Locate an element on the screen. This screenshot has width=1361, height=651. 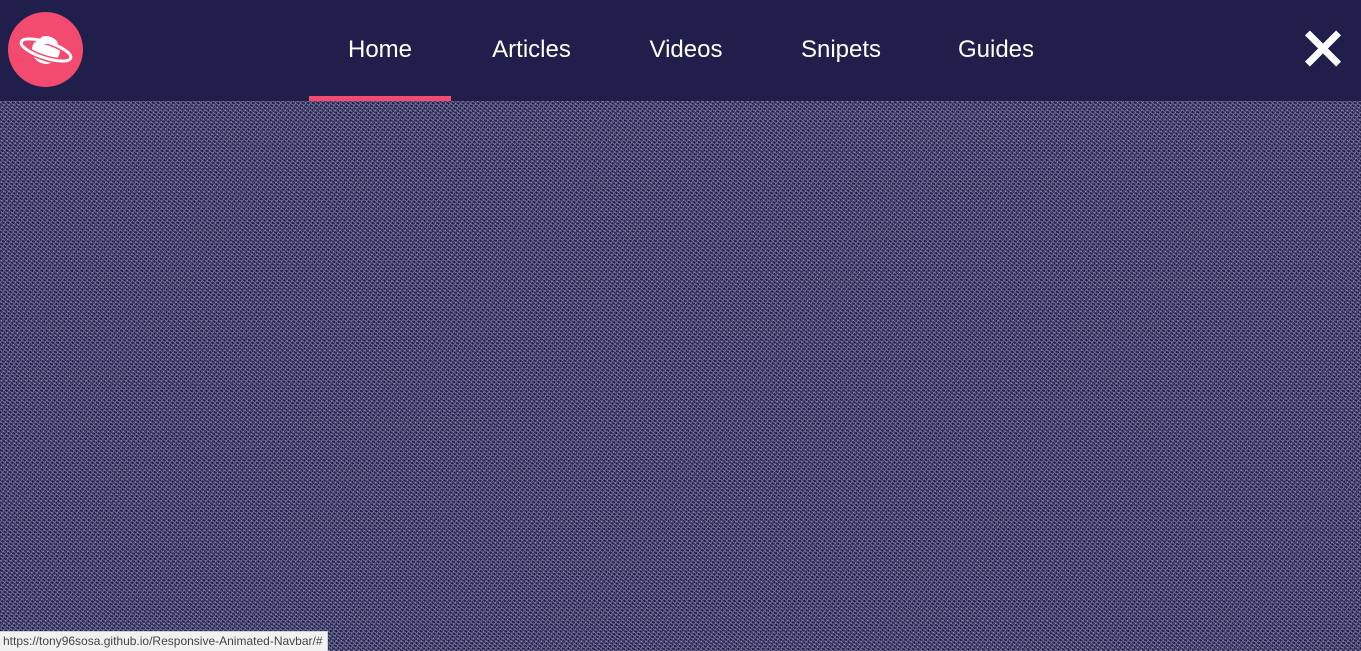
close-icon is located at coordinates (1323, 49).